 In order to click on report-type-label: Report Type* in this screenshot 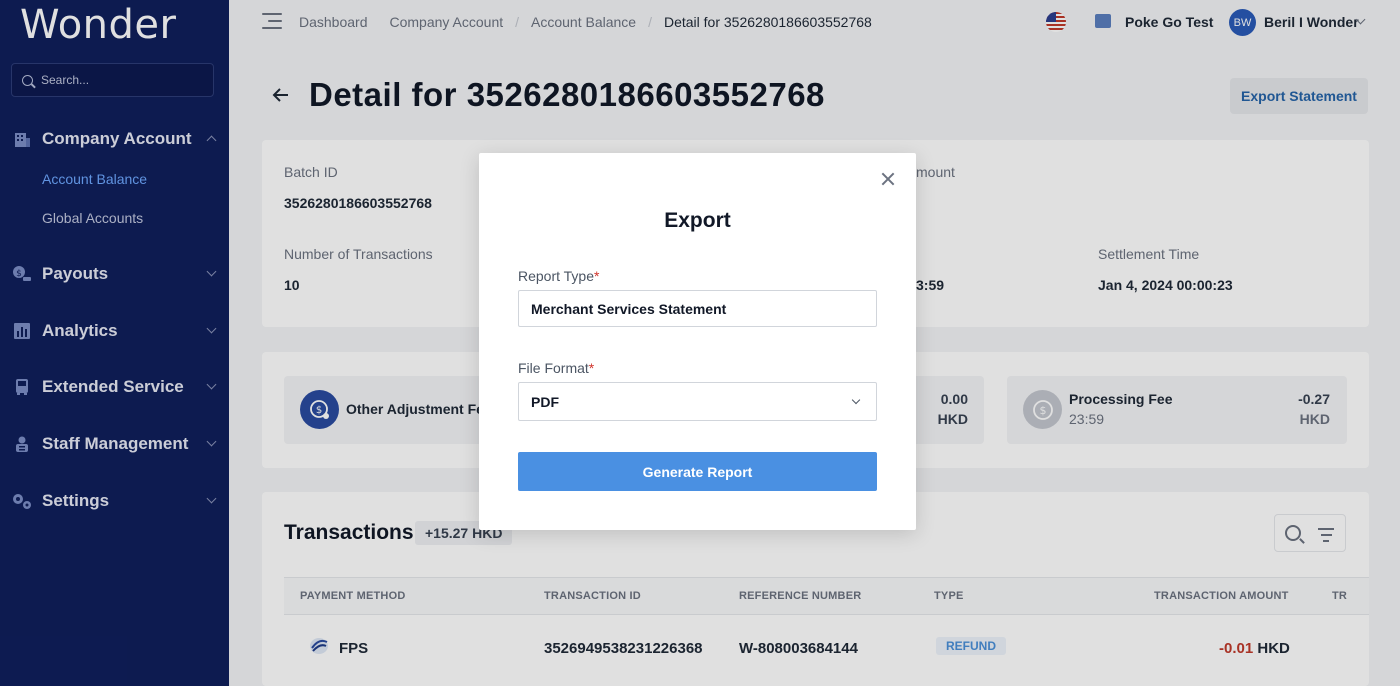, I will do `click(558, 276)`.